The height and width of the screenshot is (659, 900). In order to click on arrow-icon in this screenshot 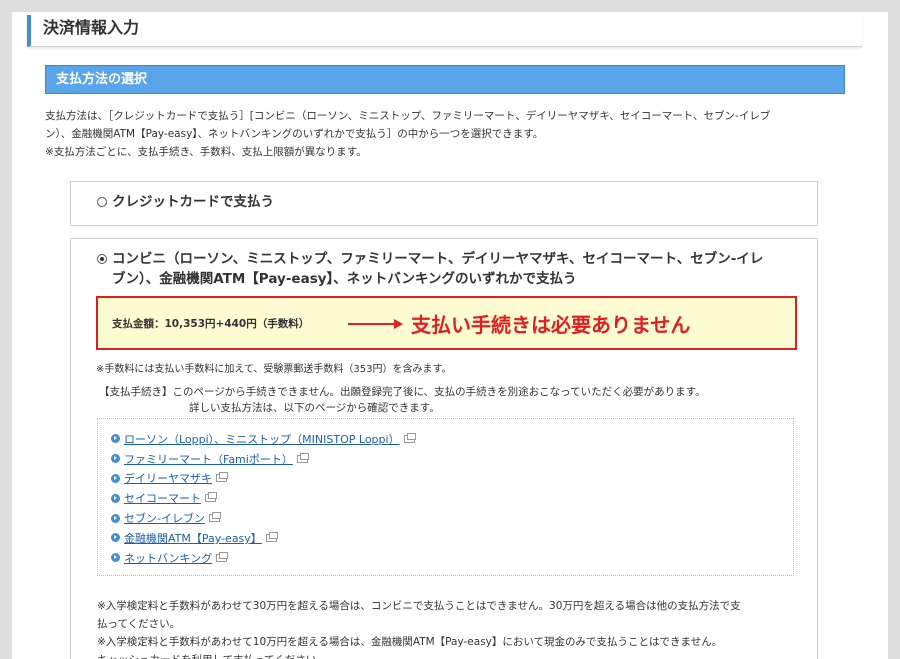, I will do `click(373, 324)`.